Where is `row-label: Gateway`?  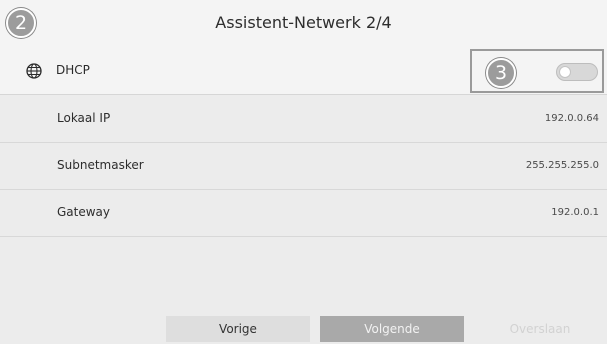 row-label: Gateway is located at coordinates (84, 212).